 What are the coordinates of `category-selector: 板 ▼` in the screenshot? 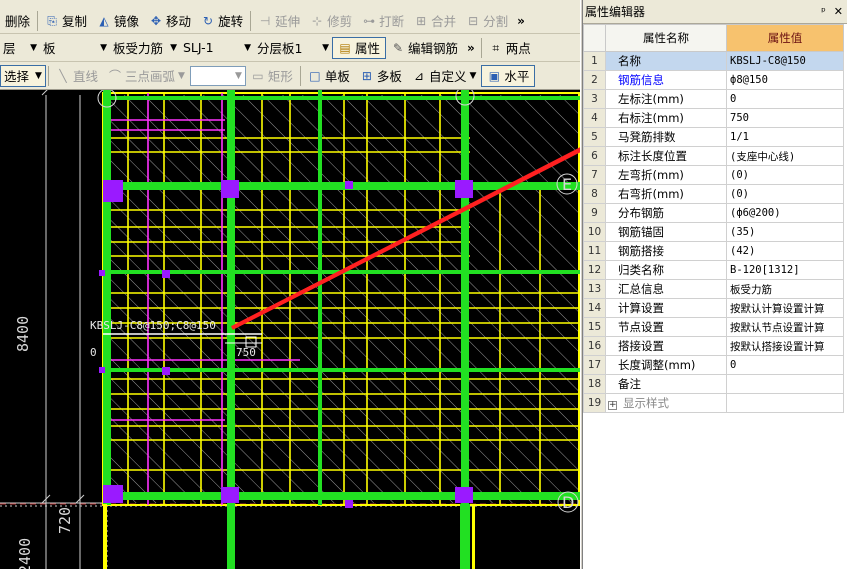 It's located at (75, 48).